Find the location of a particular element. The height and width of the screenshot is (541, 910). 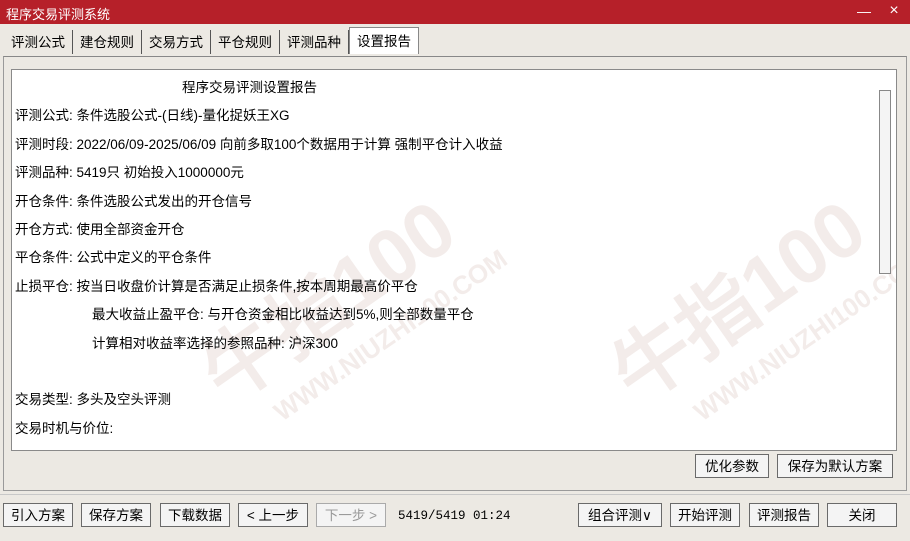

save-scheme-button: 保存方案 is located at coordinates (116, 515).